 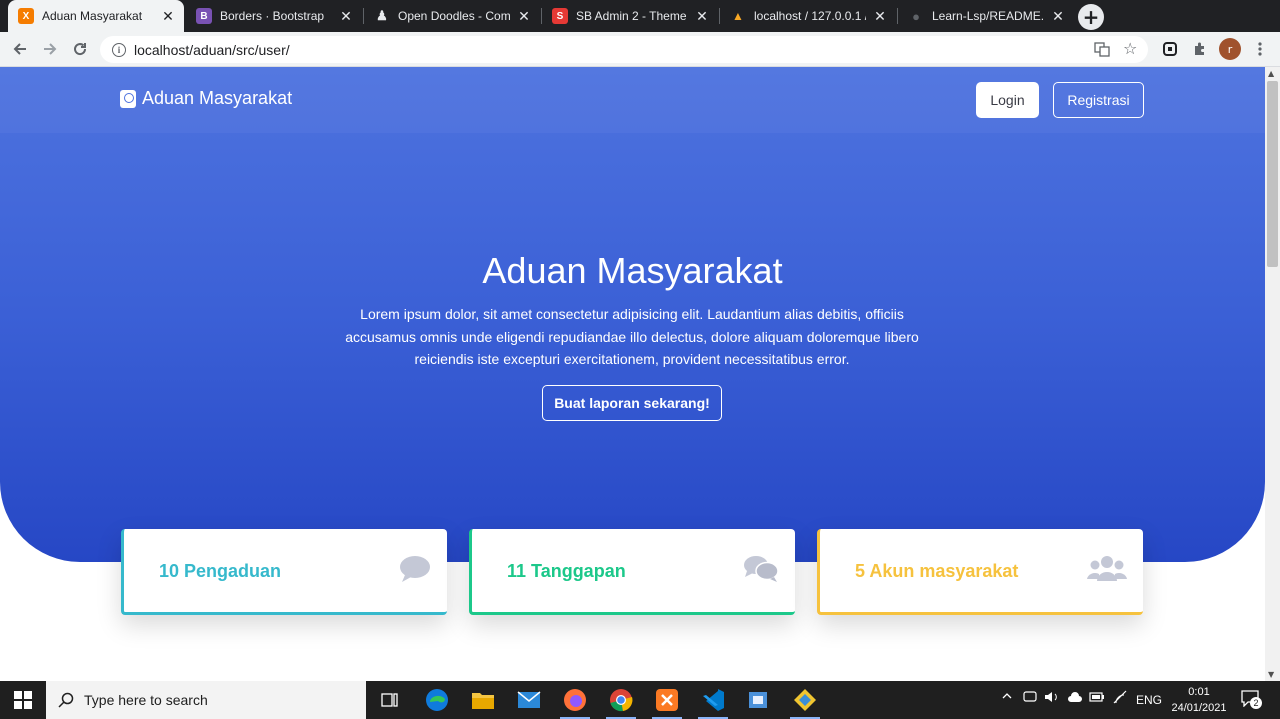 What do you see at coordinates (1007, 697) in the screenshot?
I see `chevron-up-icon` at bounding box center [1007, 697].